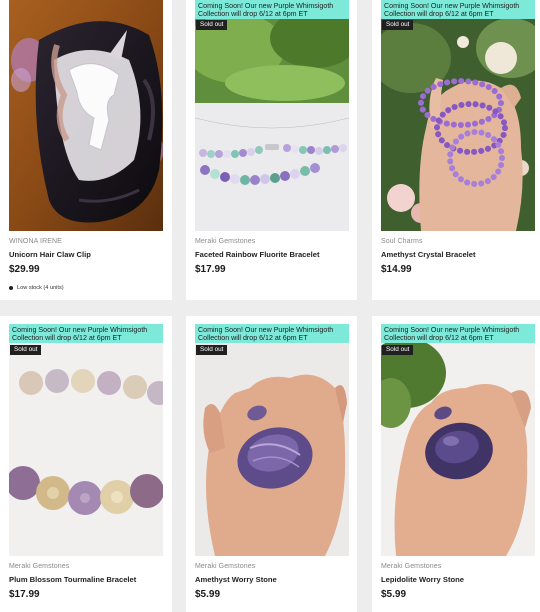  Describe the element at coordinates (11, 288) in the screenshot. I see `stock-dot-icon` at that location.